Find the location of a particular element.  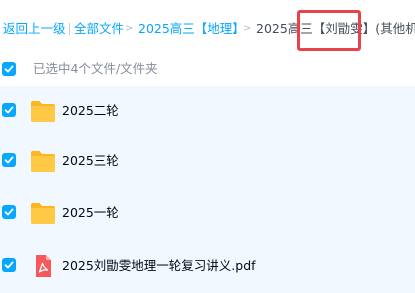

file-name: 2025二轮 is located at coordinates (90, 110).